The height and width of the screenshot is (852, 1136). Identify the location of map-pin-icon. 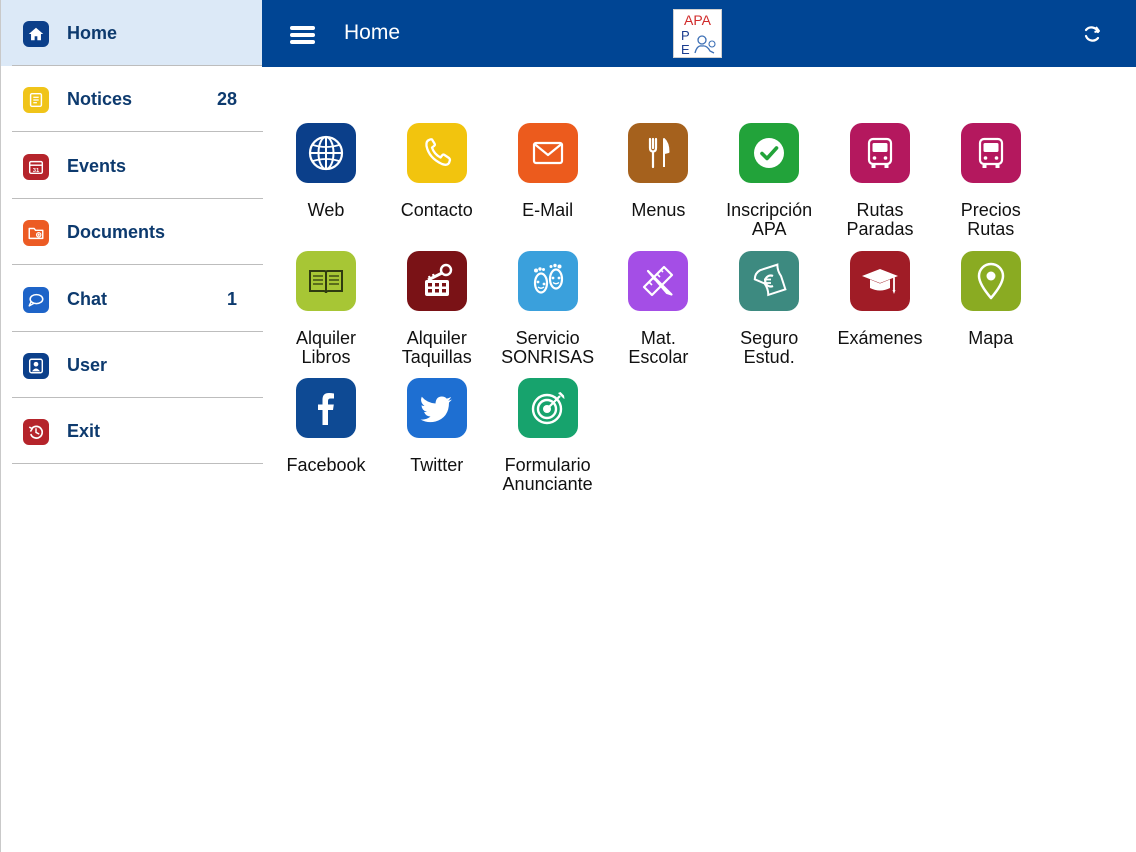
(990, 280).